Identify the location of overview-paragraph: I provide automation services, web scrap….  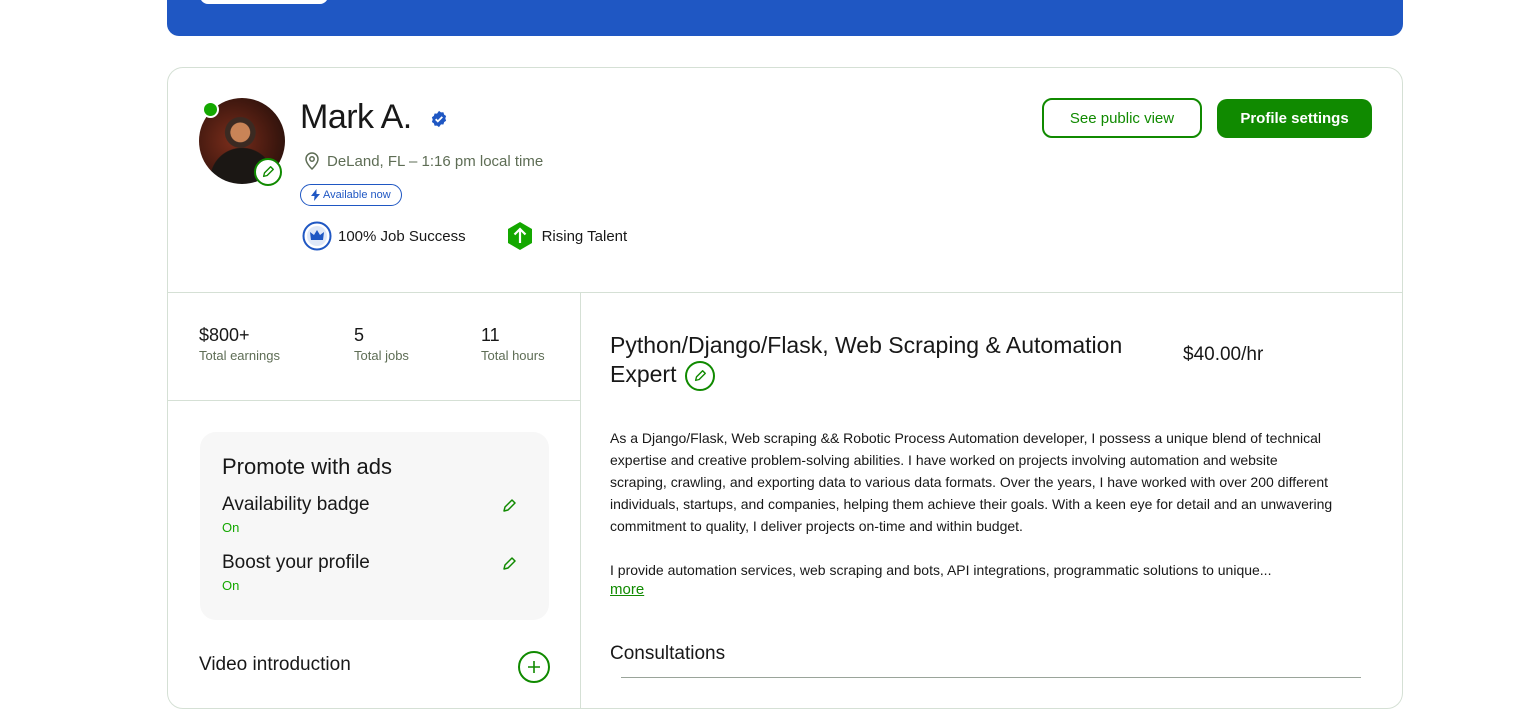
(941, 570).